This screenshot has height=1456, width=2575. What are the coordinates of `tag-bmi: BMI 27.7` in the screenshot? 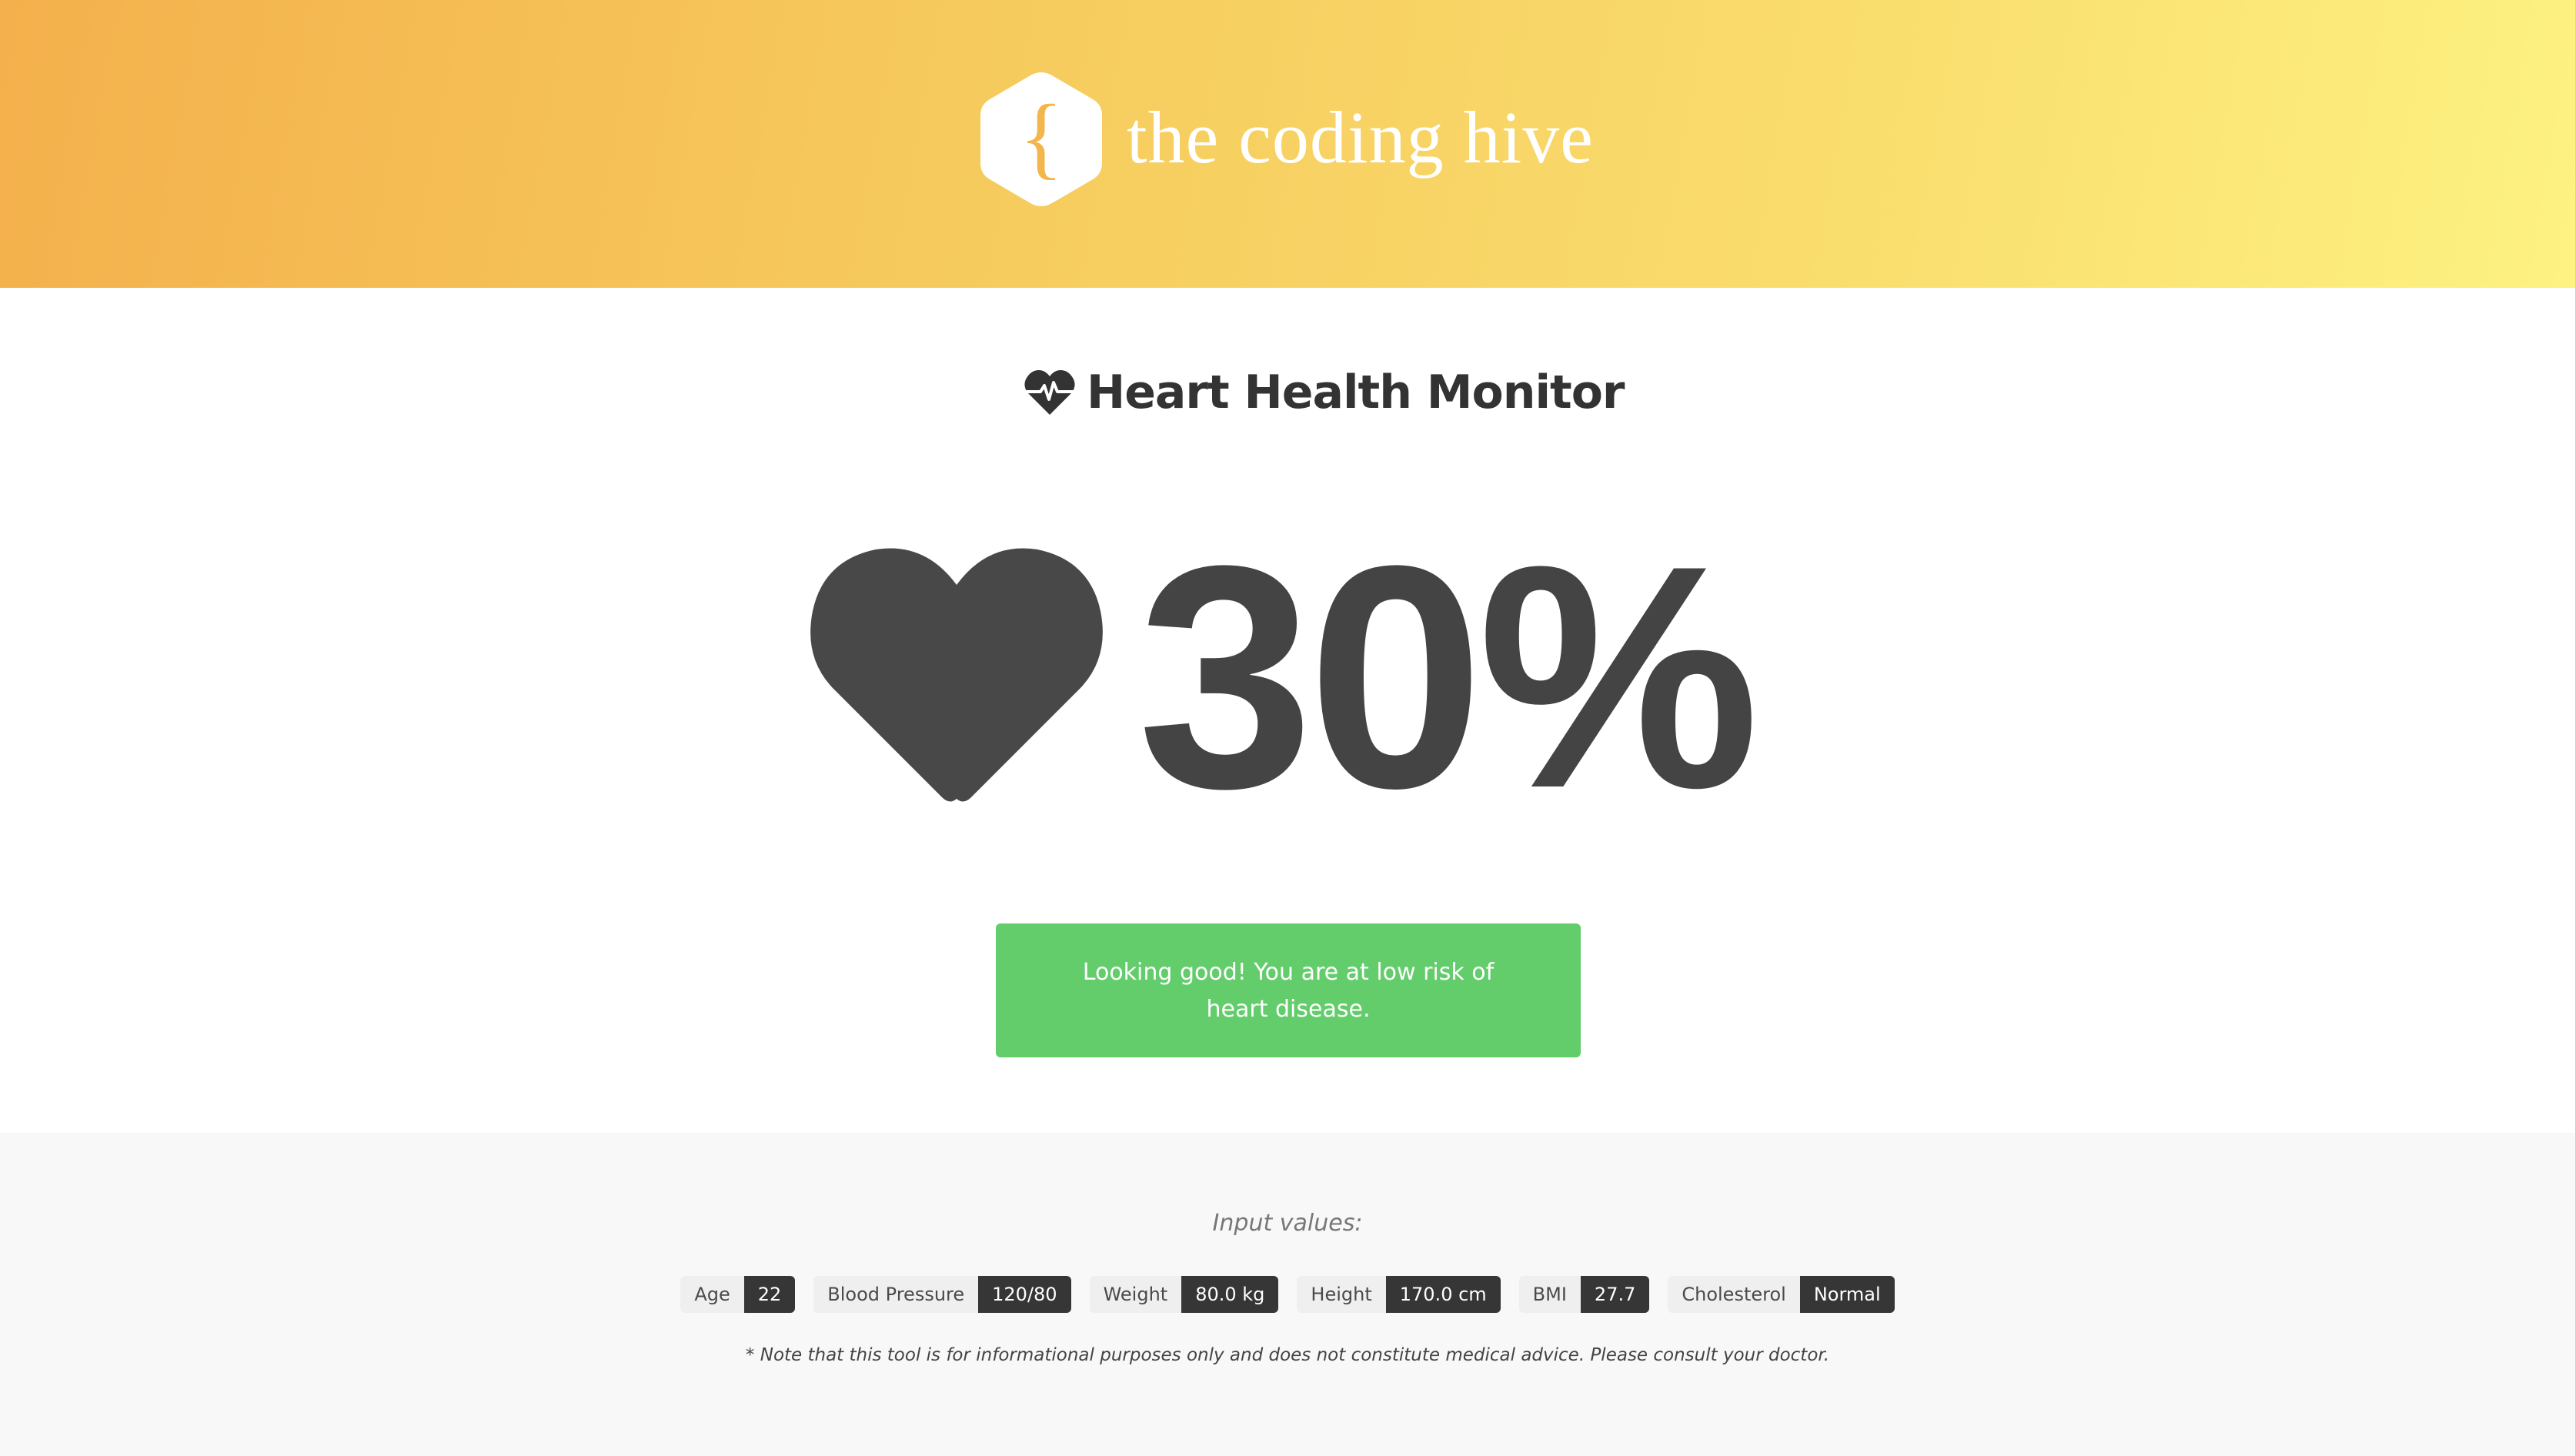 It's located at (1584, 1294).